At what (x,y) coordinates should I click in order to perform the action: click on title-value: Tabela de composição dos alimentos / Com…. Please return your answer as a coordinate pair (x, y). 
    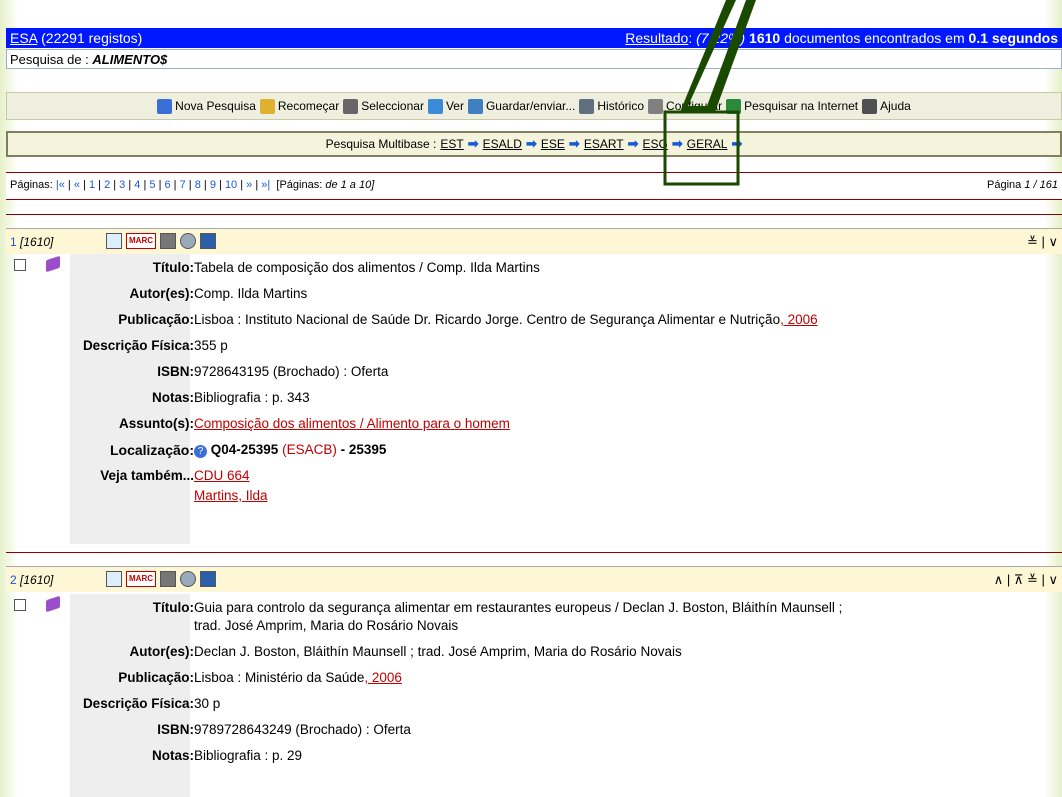
    Looking at the image, I should click on (367, 267).